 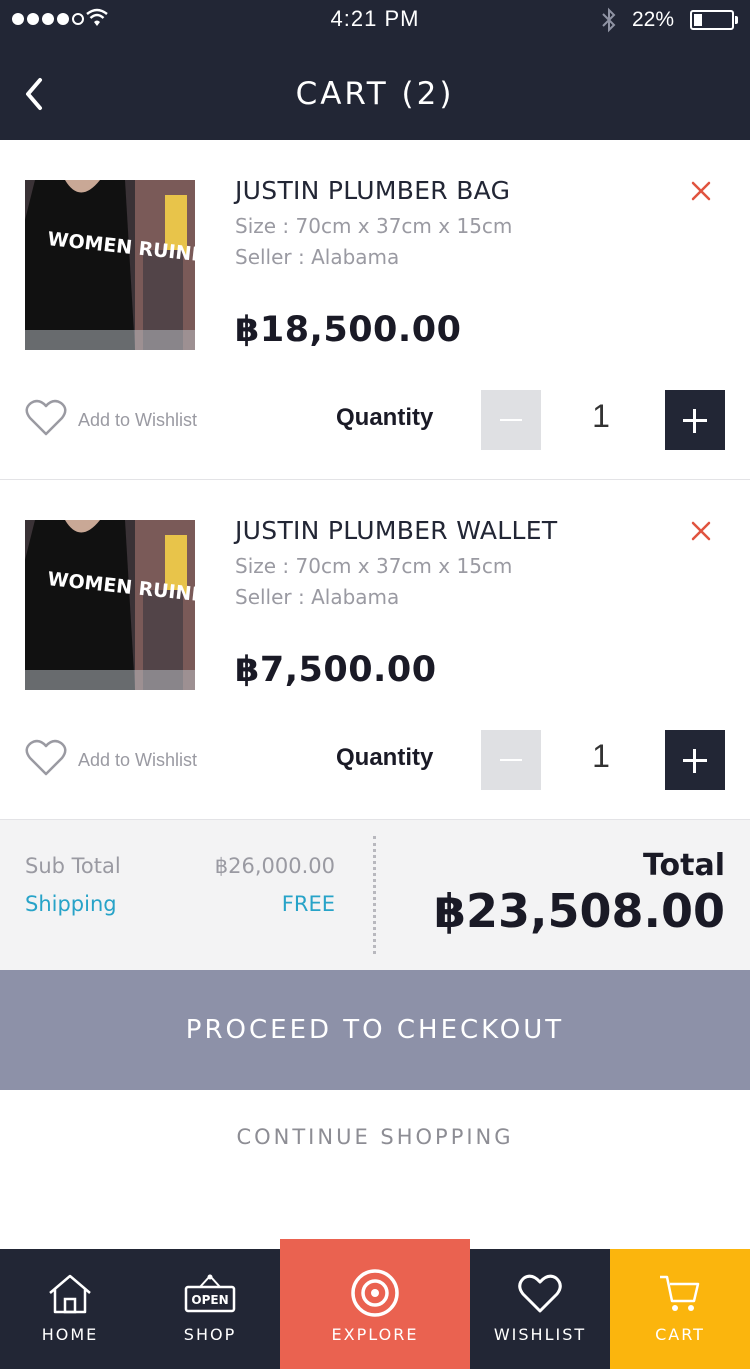 What do you see at coordinates (375, 70) in the screenshot?
I see `app-header: 4:21 PM 22% CART (2)` at bounding box center [375, 70].